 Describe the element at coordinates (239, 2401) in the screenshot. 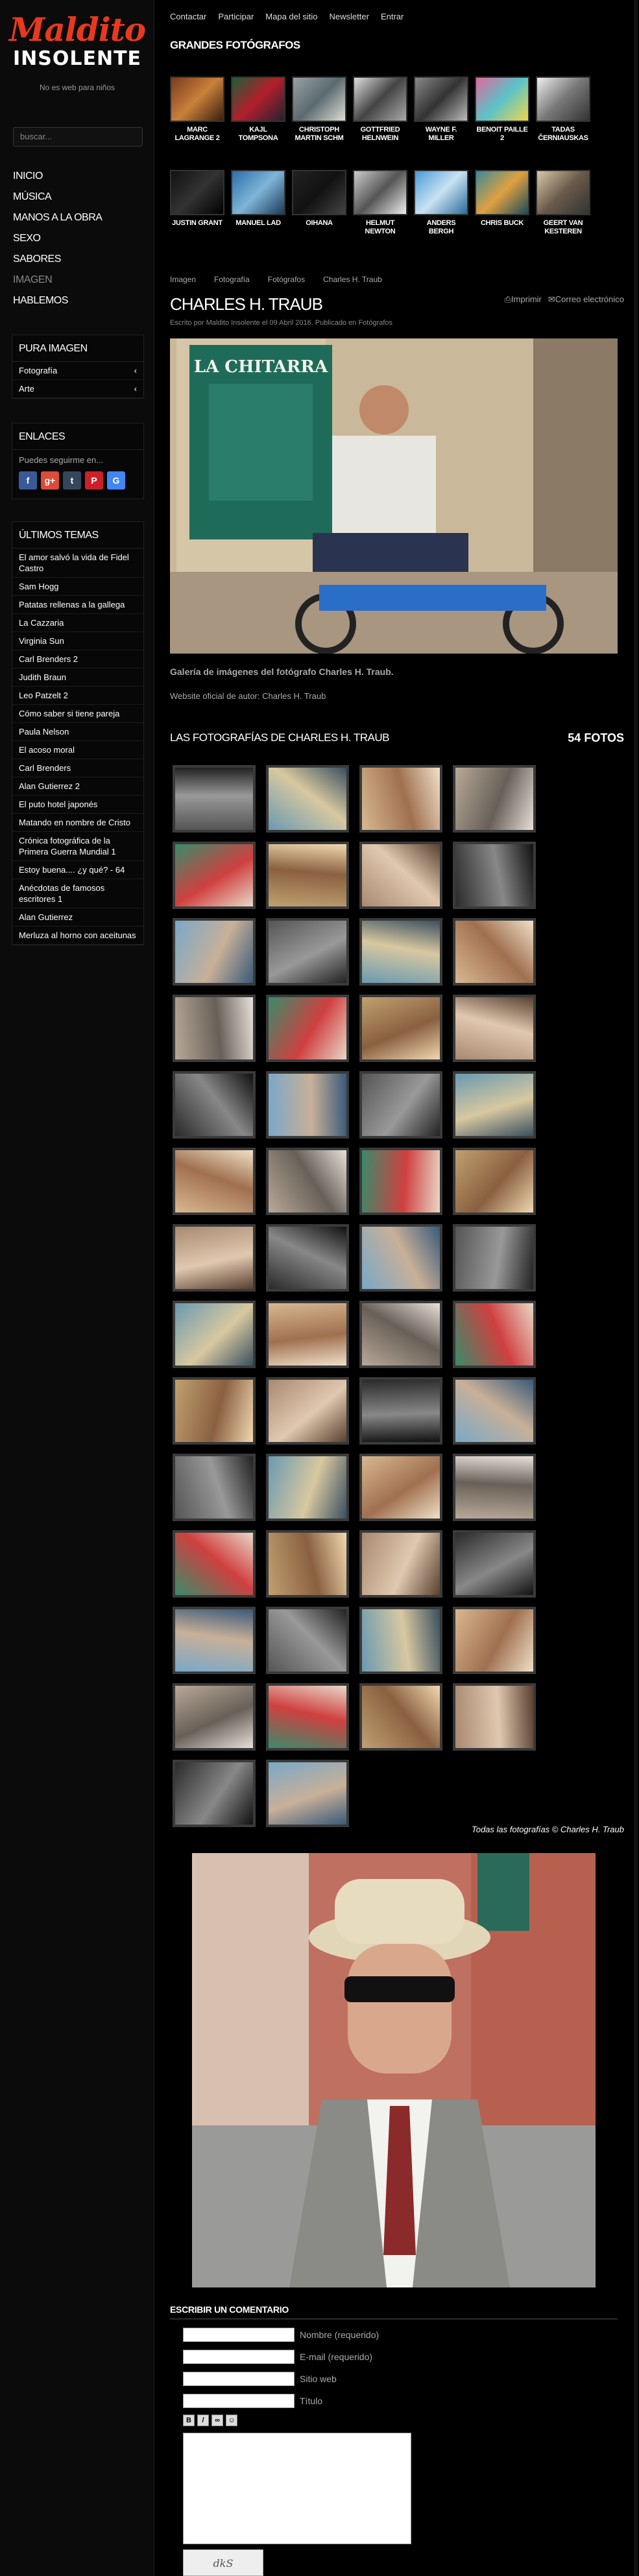

I see `title-field` at that location.